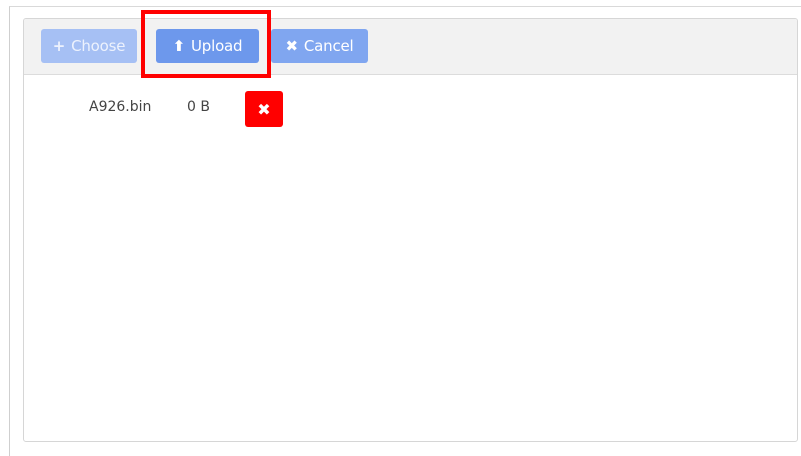 The width and height of the screenshot is (801, 456). What do you see at coordinates (179, 45) in the screenshot?
I see `upload-icon: ⬆` at bounding box center [179, 45].